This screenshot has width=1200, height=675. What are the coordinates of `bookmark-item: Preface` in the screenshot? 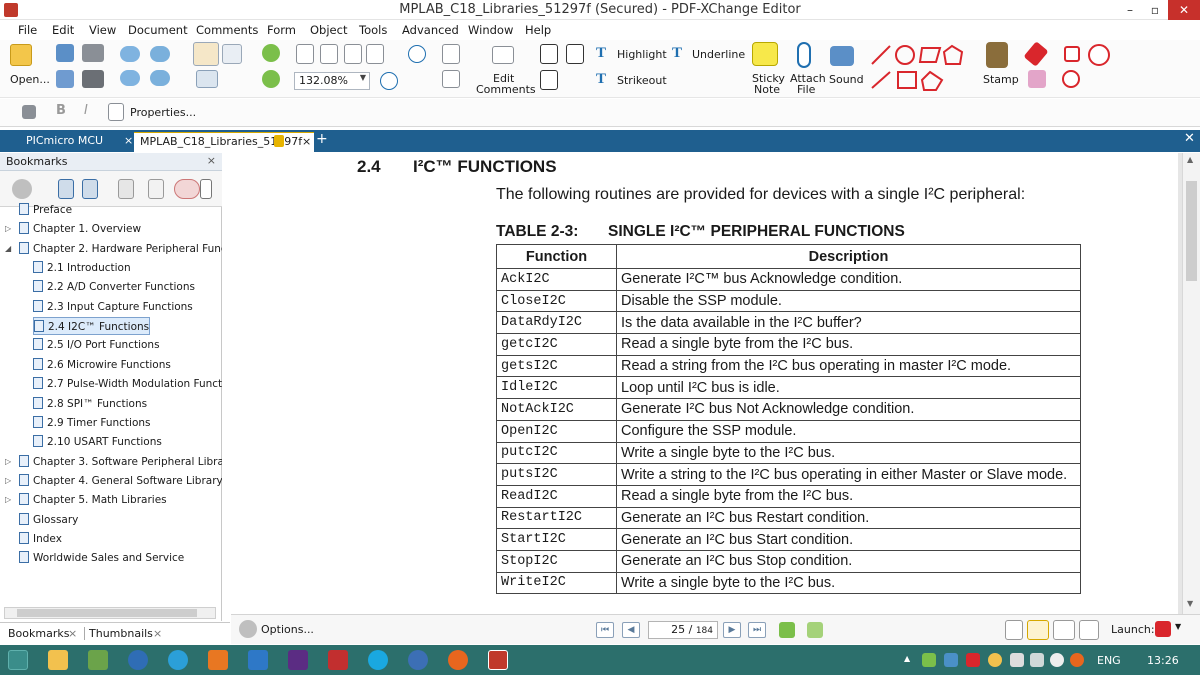 It's located at (45, 210).